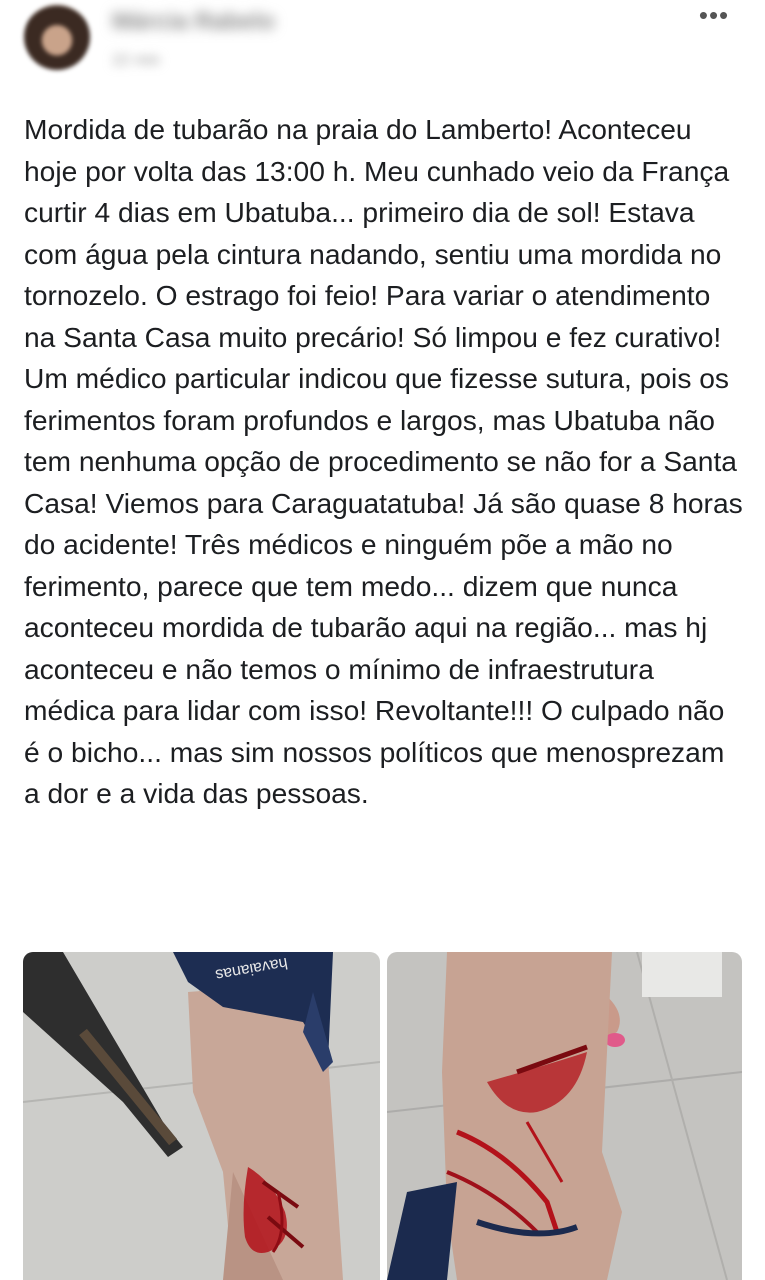 Image resolution: width=765 pixels, height=1280 pixels. Describe the element at coordinates (177, 62) in the screenshot. I see `post-timestamp: 22 min` at that location.